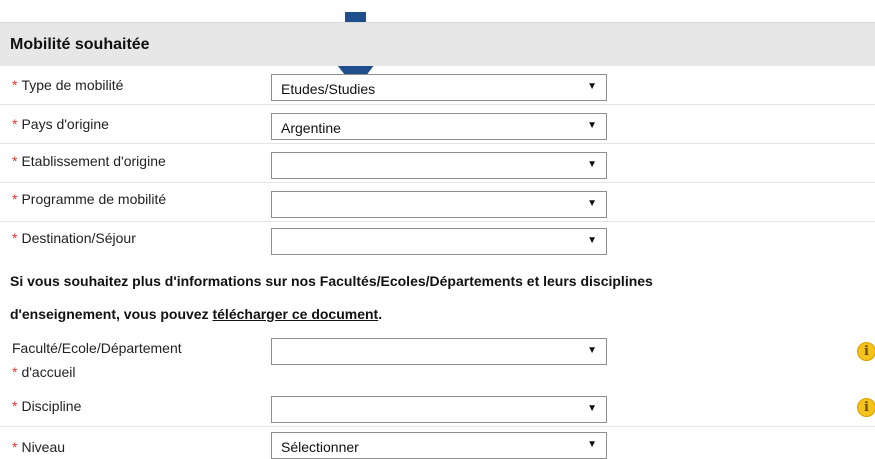 The width and height of the screenshot is (875, 459). I want to click on niveau-select: Sélectionner ▼, so click(439, 445).